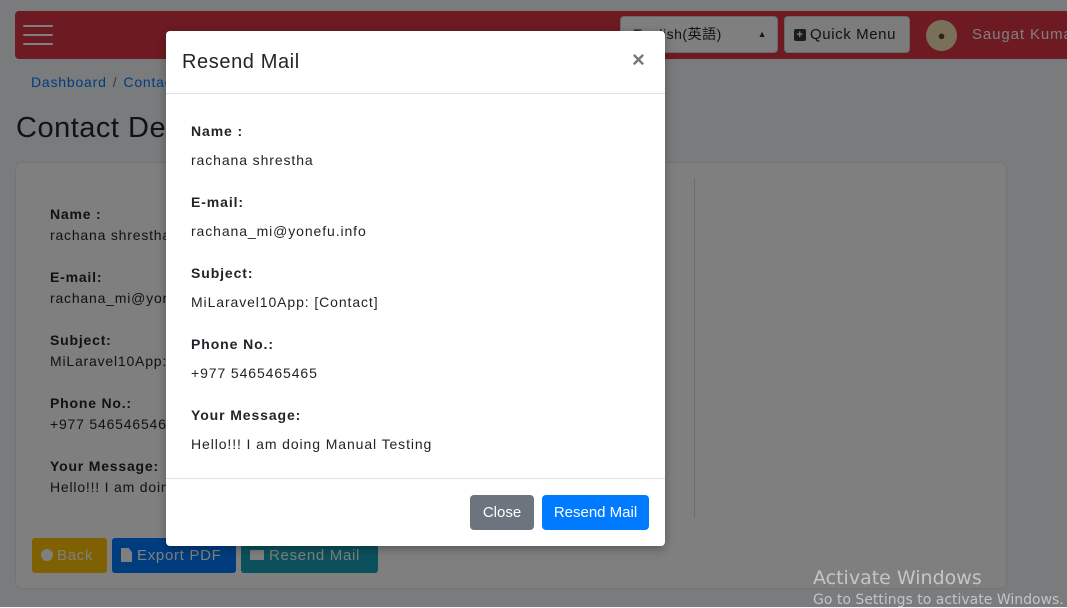 The width and height of the screenshot is (1067, 608). Describe the element at coordinates (222, 273) in the screenshot. I see `modal-subject-label: Subject:` at that location.